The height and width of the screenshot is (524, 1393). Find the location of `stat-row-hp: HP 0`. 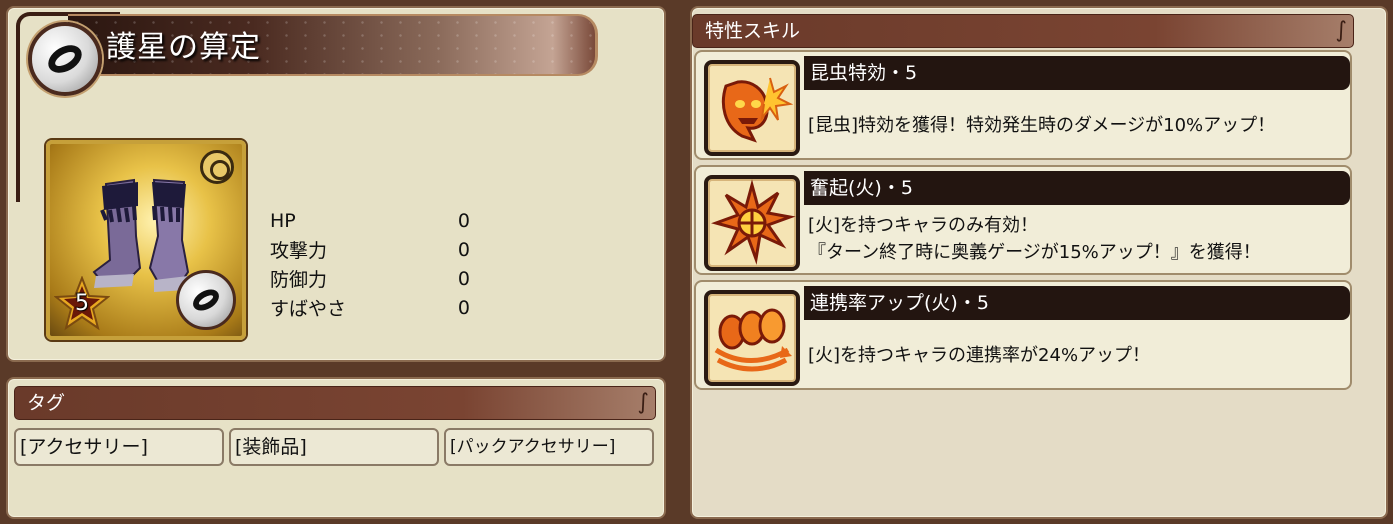

stat-row-hp: HP 0 is located at coordinates (370, 220).